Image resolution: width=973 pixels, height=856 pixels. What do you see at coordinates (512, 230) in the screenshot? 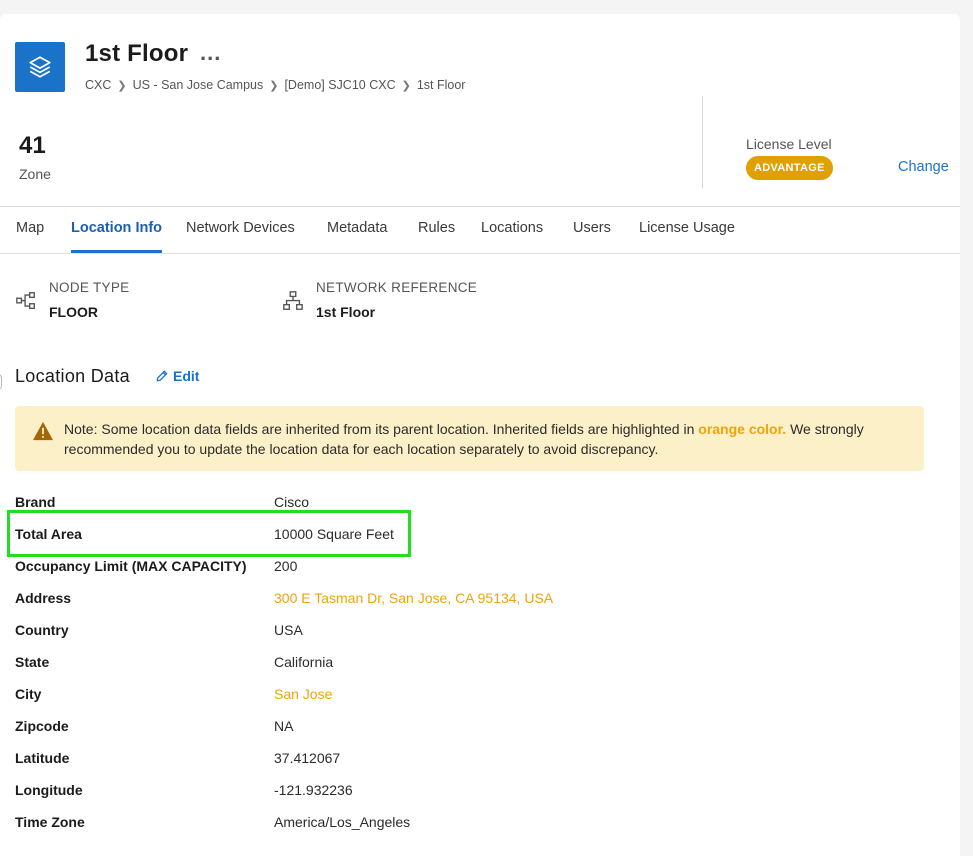
I see `tab-locations: Locations` at bounding box center [512, 230].